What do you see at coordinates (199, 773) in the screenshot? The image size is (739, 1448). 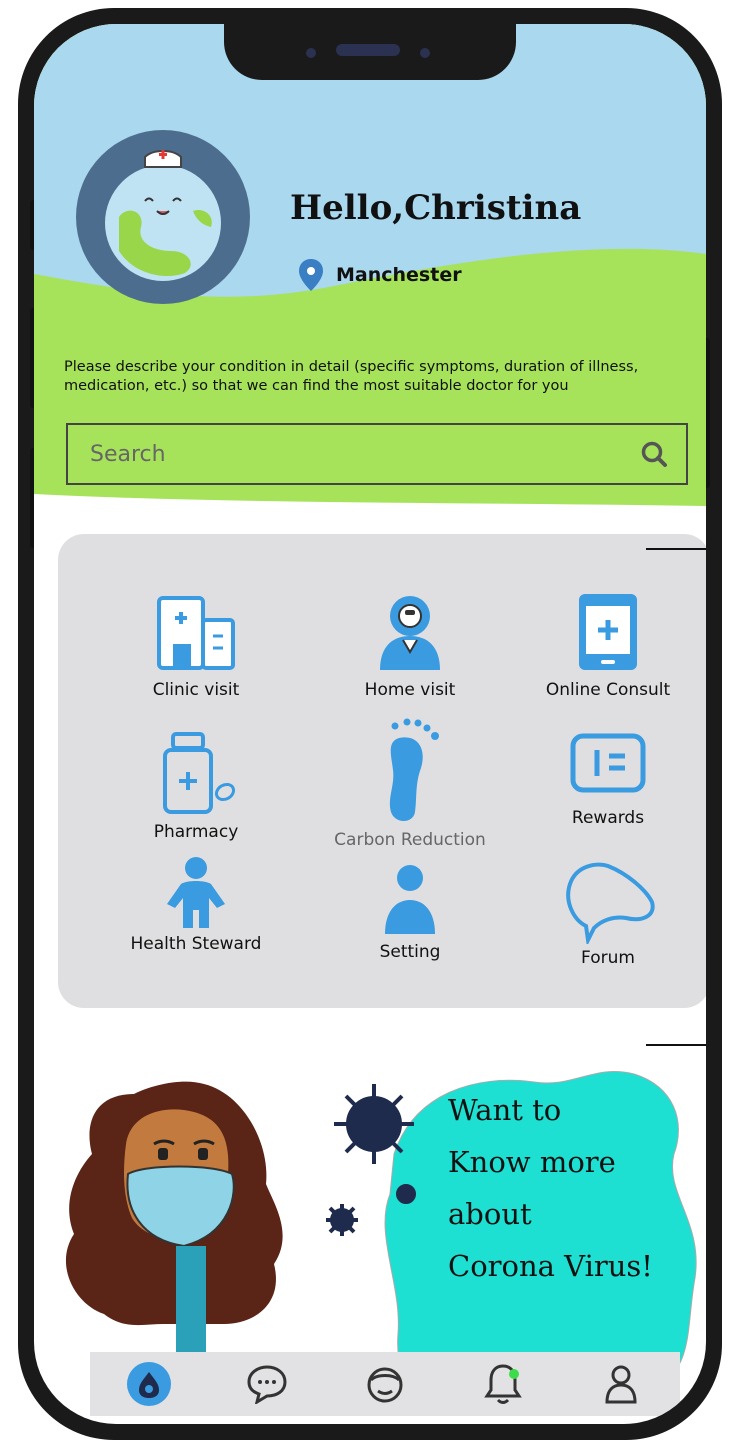 I see `medicine-bottle-icon` at bounding box center [199, 773].